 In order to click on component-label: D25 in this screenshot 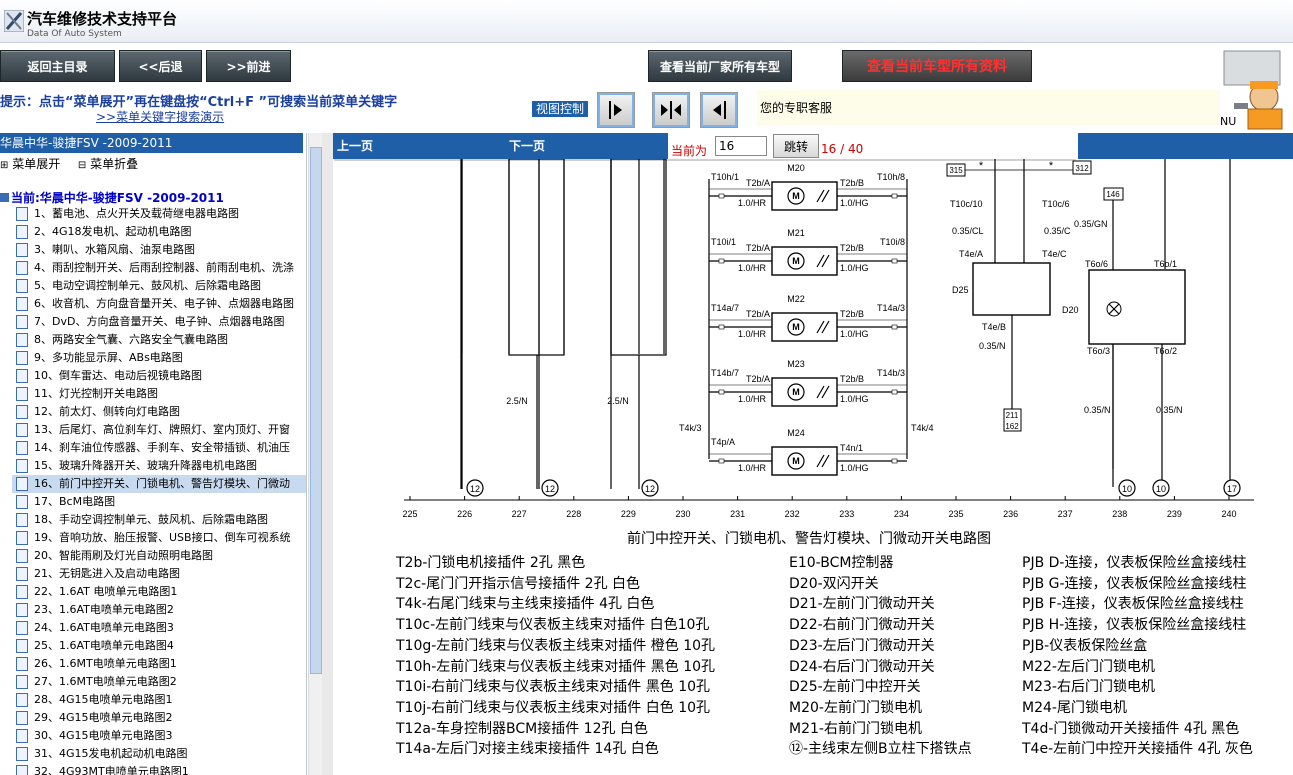, I will do `click(960, 290)`.